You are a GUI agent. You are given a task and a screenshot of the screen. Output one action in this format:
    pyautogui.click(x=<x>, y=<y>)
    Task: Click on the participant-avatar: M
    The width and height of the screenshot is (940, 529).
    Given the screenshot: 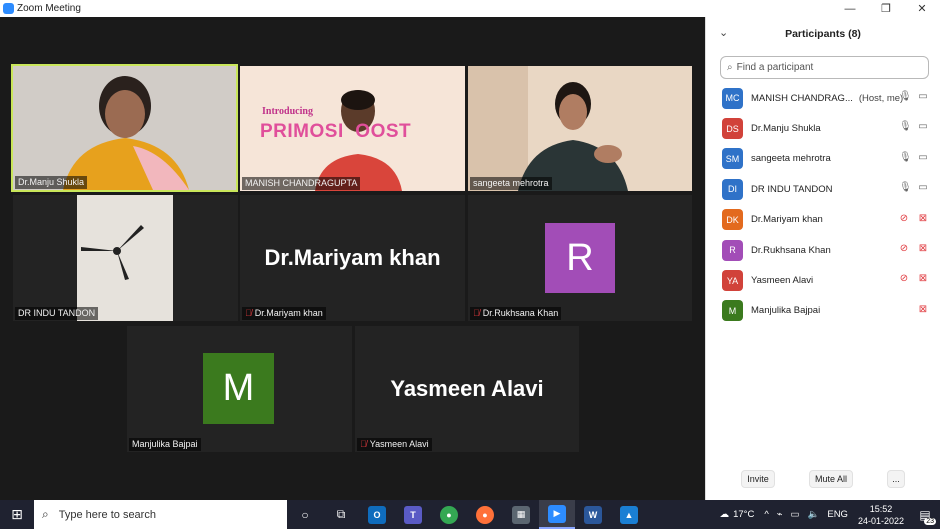 What is the action you would take?
    pyautogui.click(x=732, y=311)
    